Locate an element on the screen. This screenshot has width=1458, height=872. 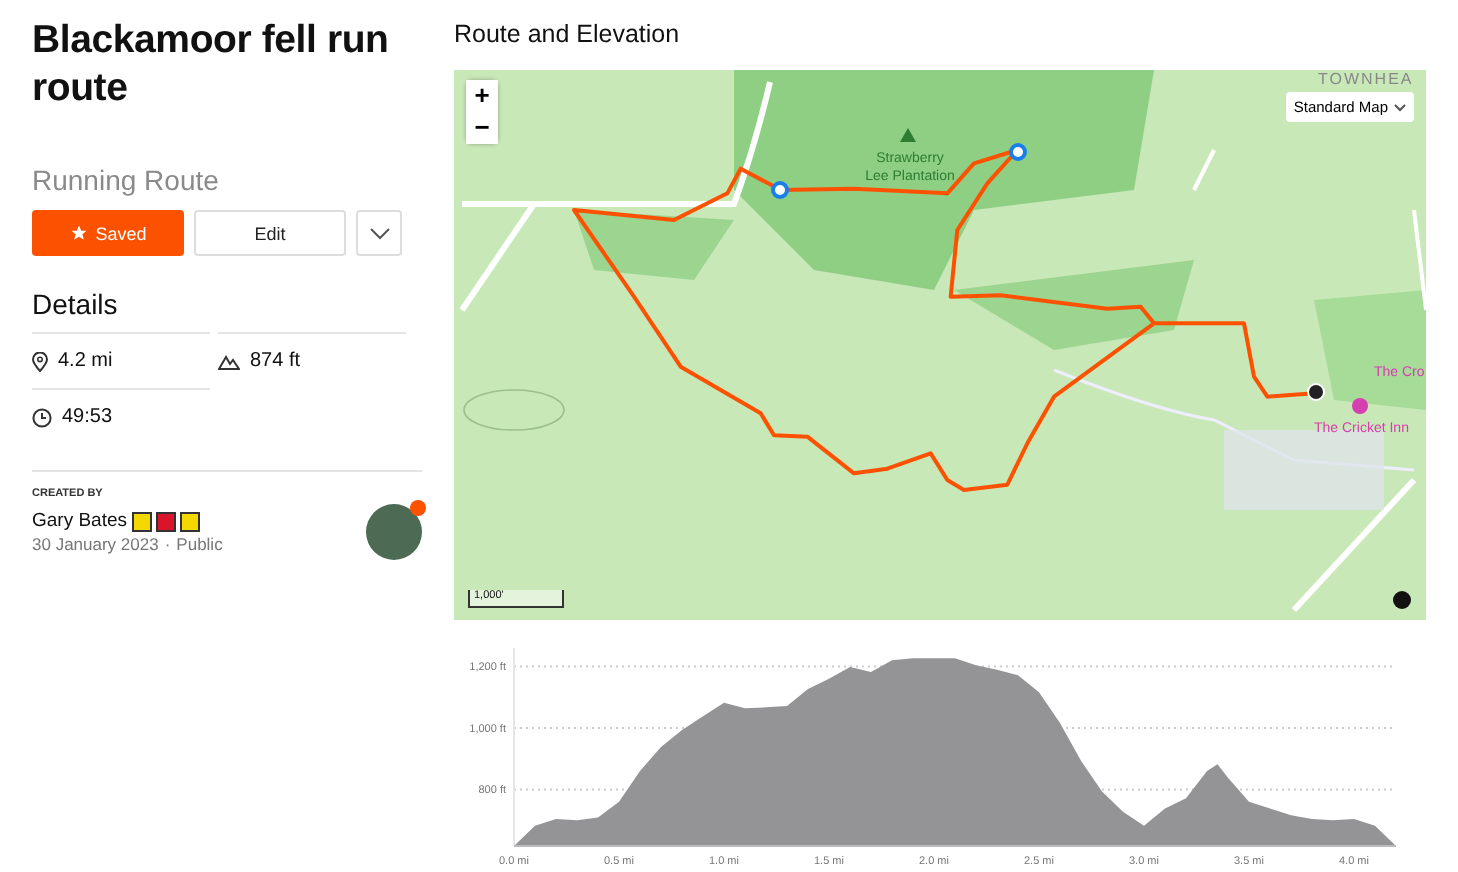
elevation-value: 874 ft is located at coordinates (275, 361).